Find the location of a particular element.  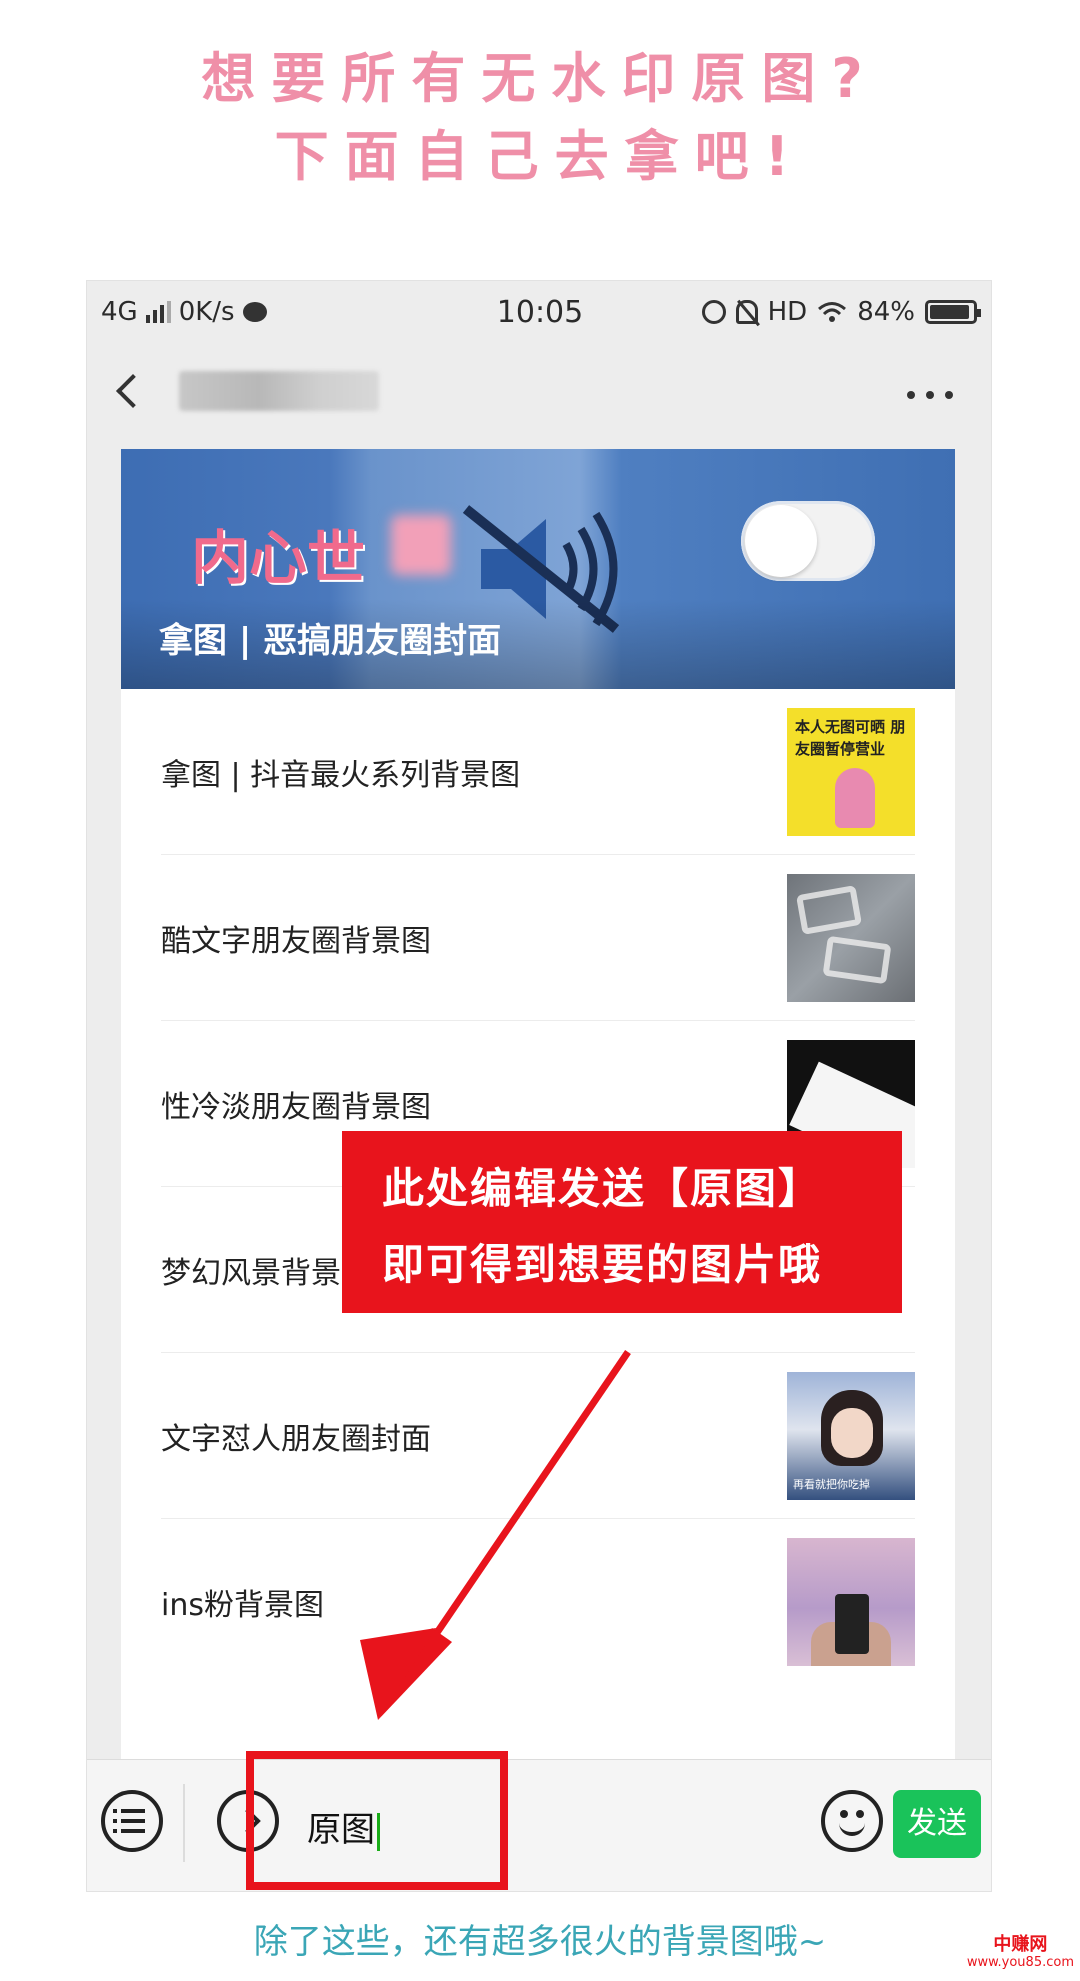

battery-icon is located at coordinates (953, 312).